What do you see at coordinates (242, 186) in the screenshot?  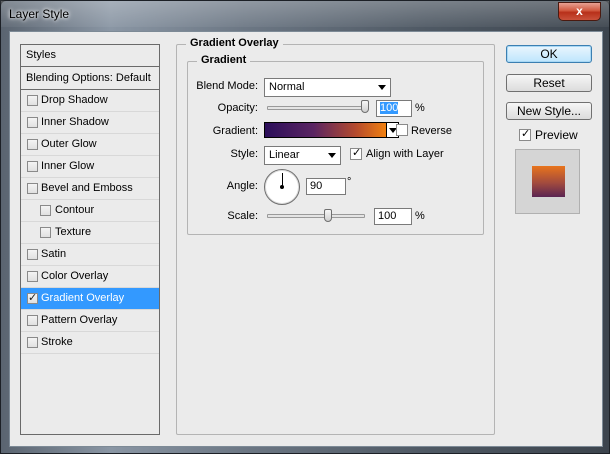 I see `angle-label: Angle:` at bounding box center [242, 186].